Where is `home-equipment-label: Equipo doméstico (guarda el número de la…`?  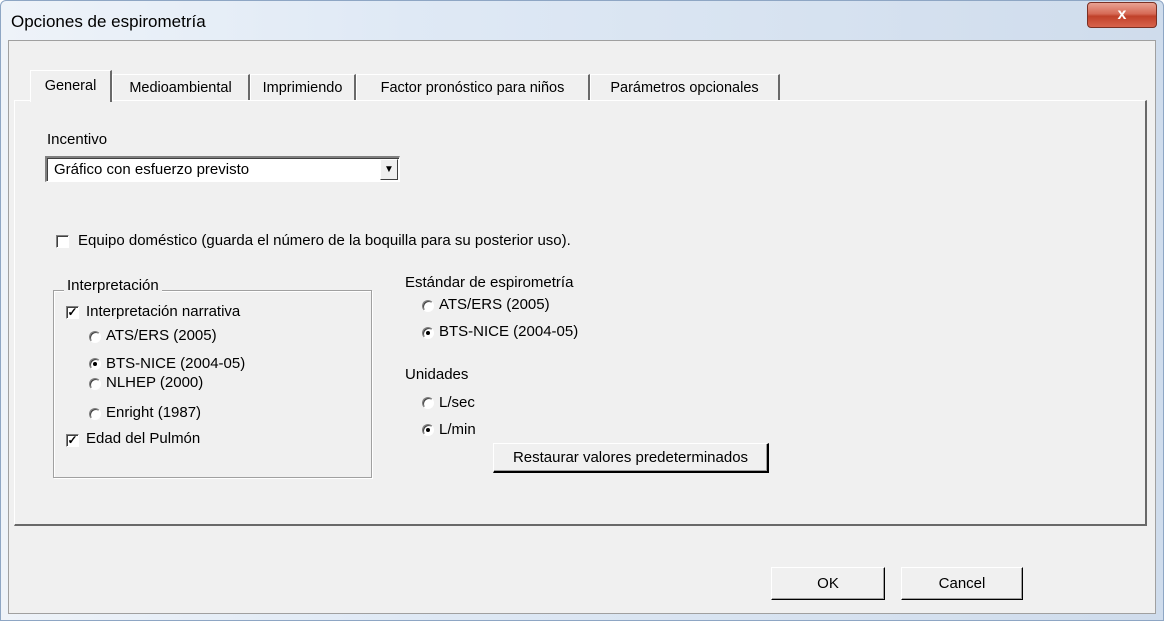 home-equipment-label: Equipo doméstico (guarda el número de la… is located at coordinates (324, 240).